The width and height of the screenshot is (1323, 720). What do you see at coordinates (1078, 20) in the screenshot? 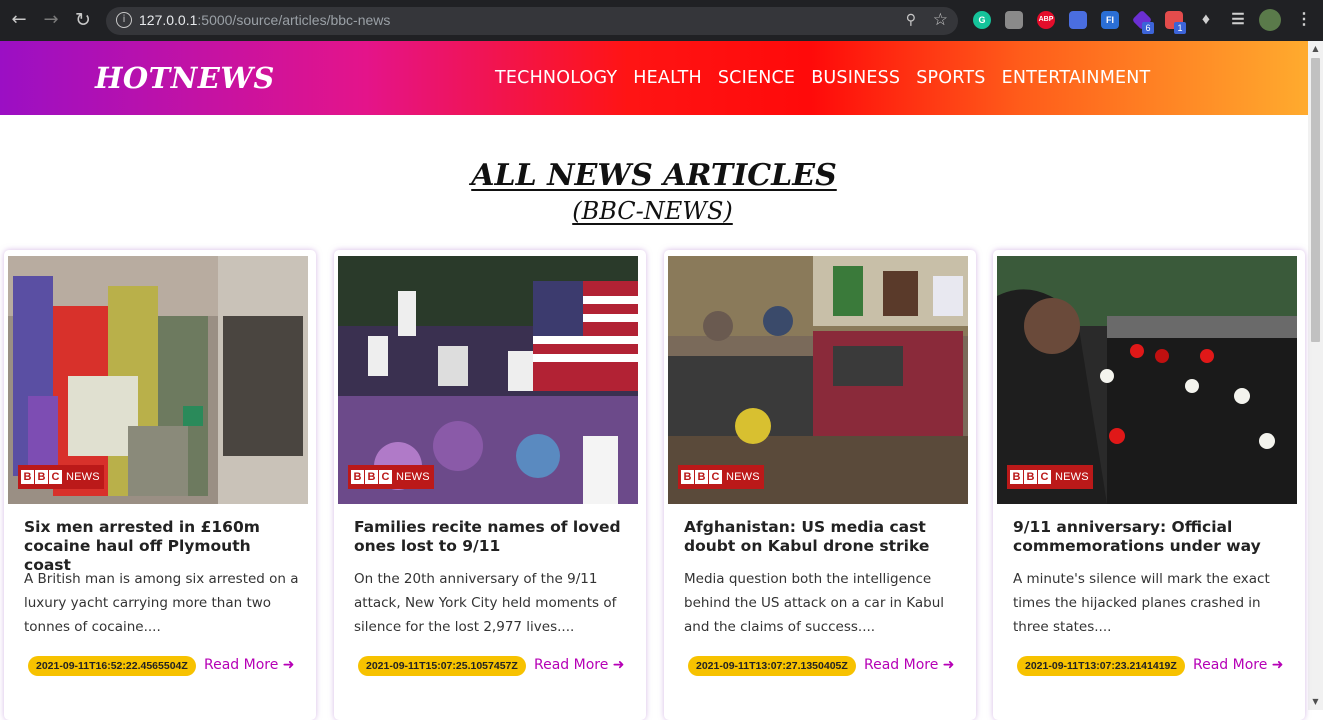
I see `zoom-meeting-icon` at bounding box center [1078, 20].